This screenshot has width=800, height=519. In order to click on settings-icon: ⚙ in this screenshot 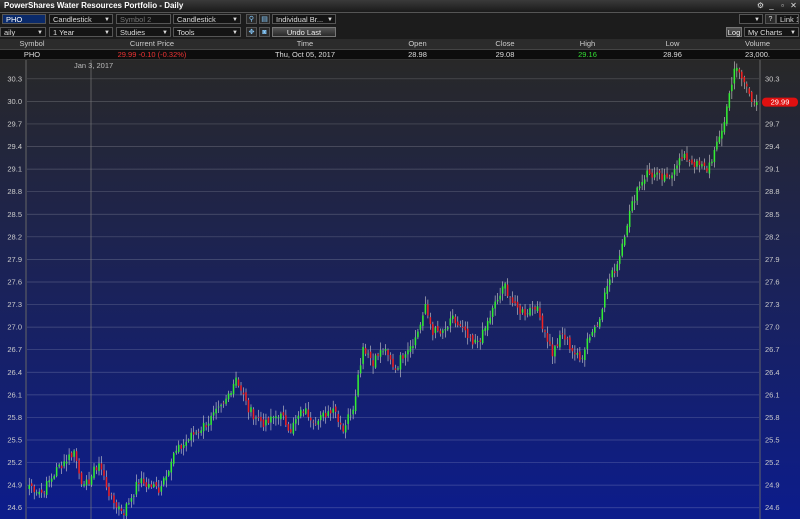, I will do `click(760, 5)`.